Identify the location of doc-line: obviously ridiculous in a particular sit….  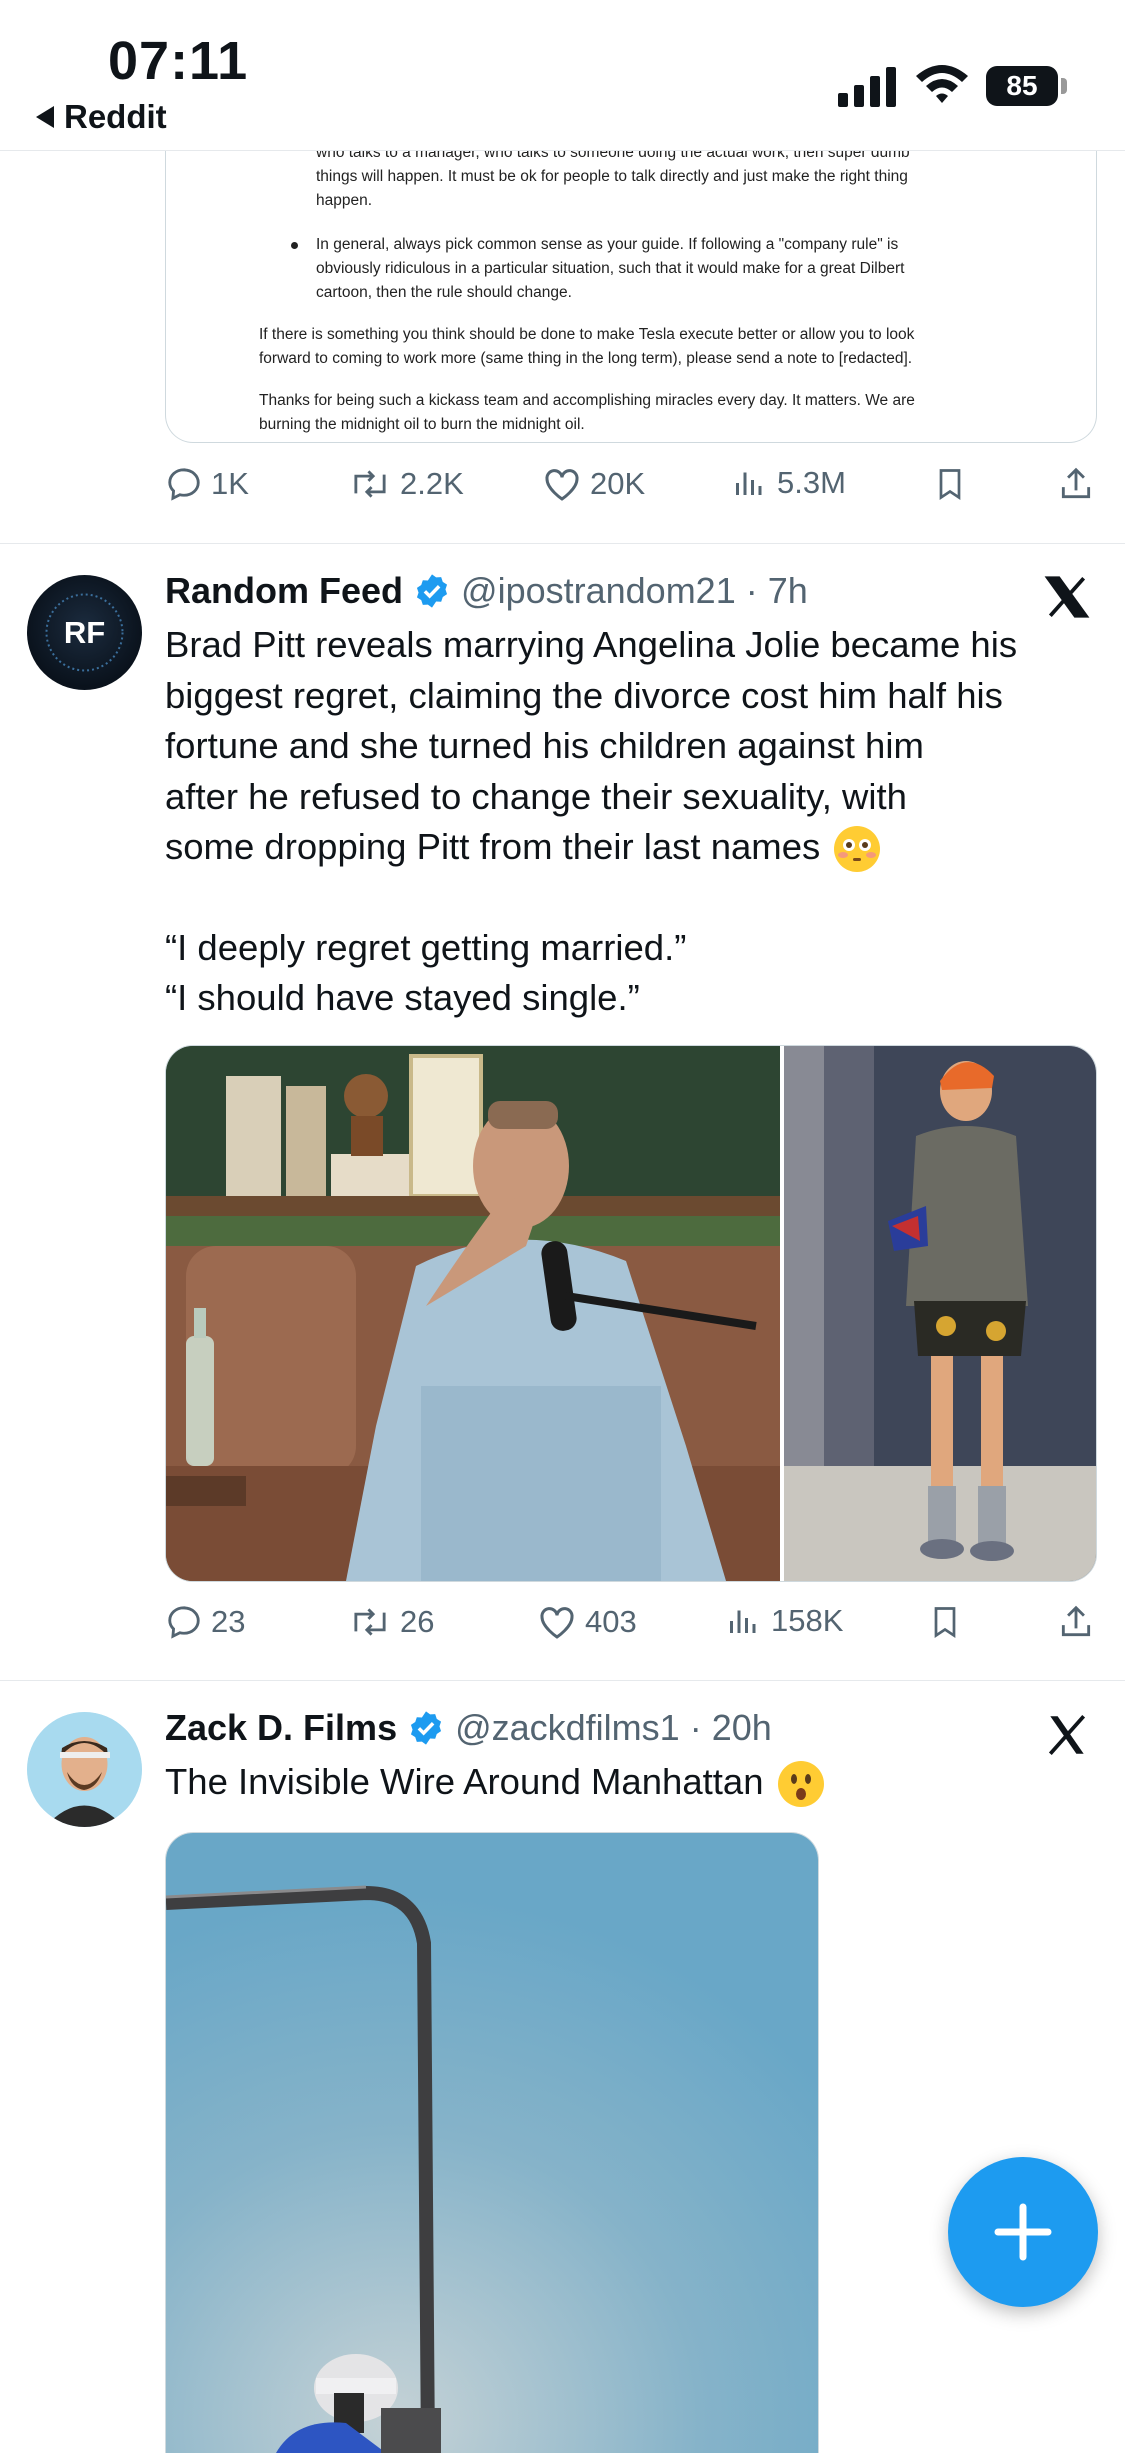
(610, 268).